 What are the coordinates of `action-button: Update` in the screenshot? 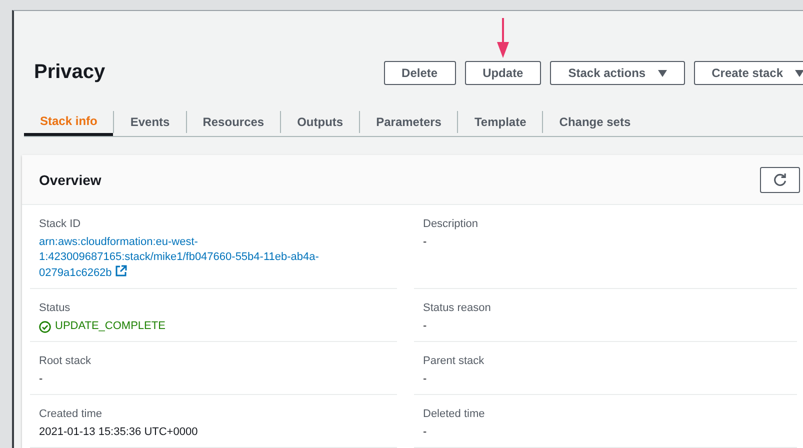 It's located at (503, 73).